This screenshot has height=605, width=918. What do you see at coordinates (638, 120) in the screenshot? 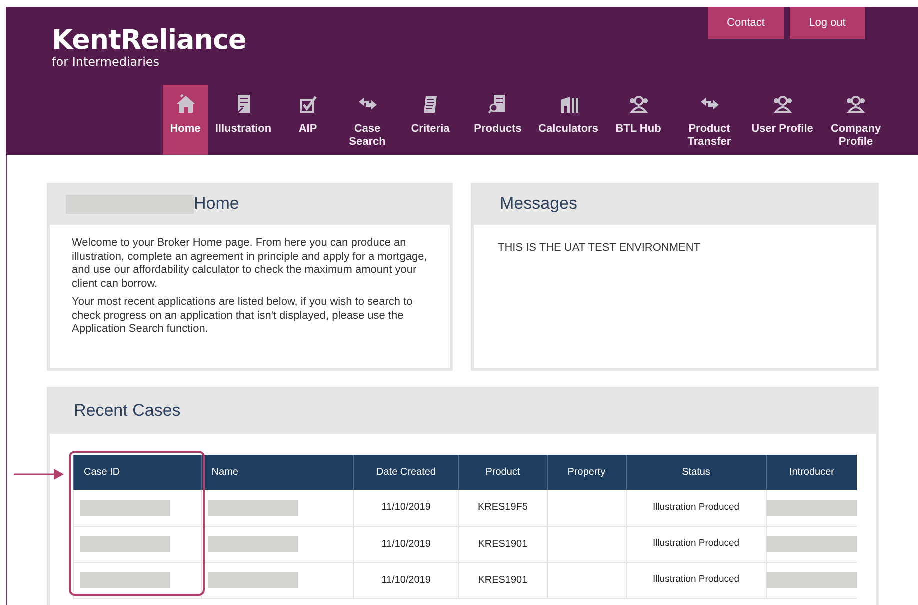
I see `nav-tab: BTL Hub` at bounding box center [638, 120].